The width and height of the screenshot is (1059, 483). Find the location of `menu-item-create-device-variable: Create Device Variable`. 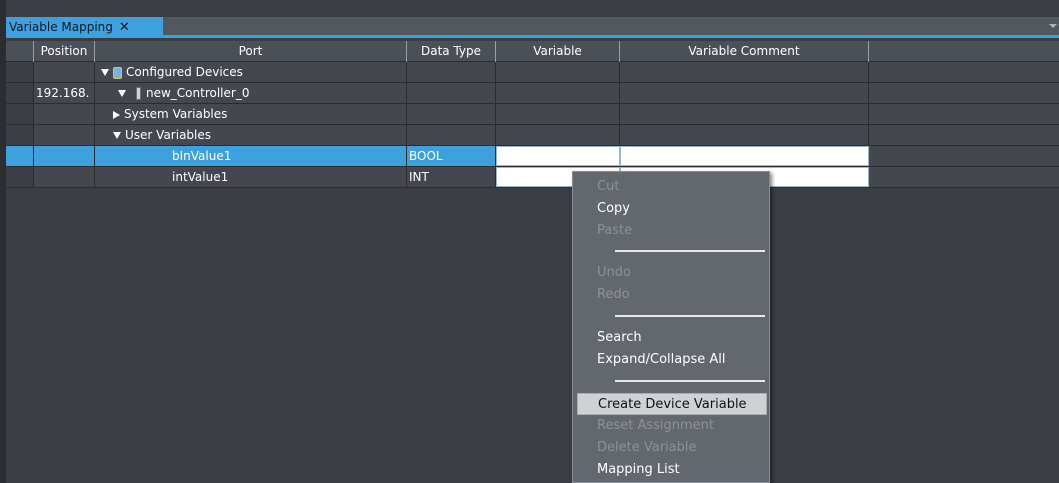

menu-item-create-device-variable: Create Device Variable is located at coordinates (672, 404).